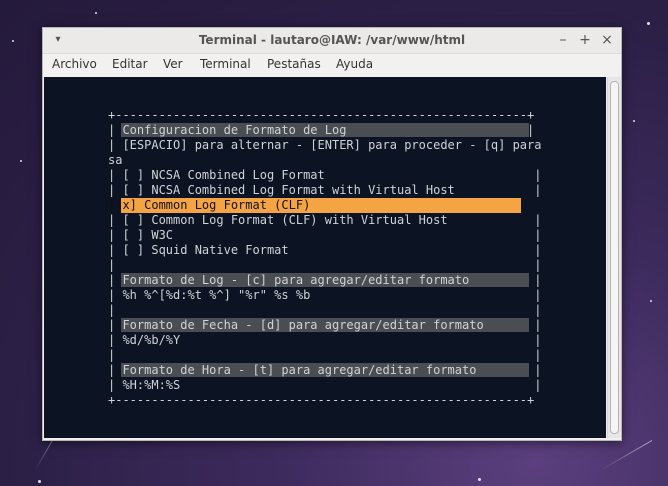 The image size is (668, 486). I want to click on scrollbar-thumb, so click(614, 257).